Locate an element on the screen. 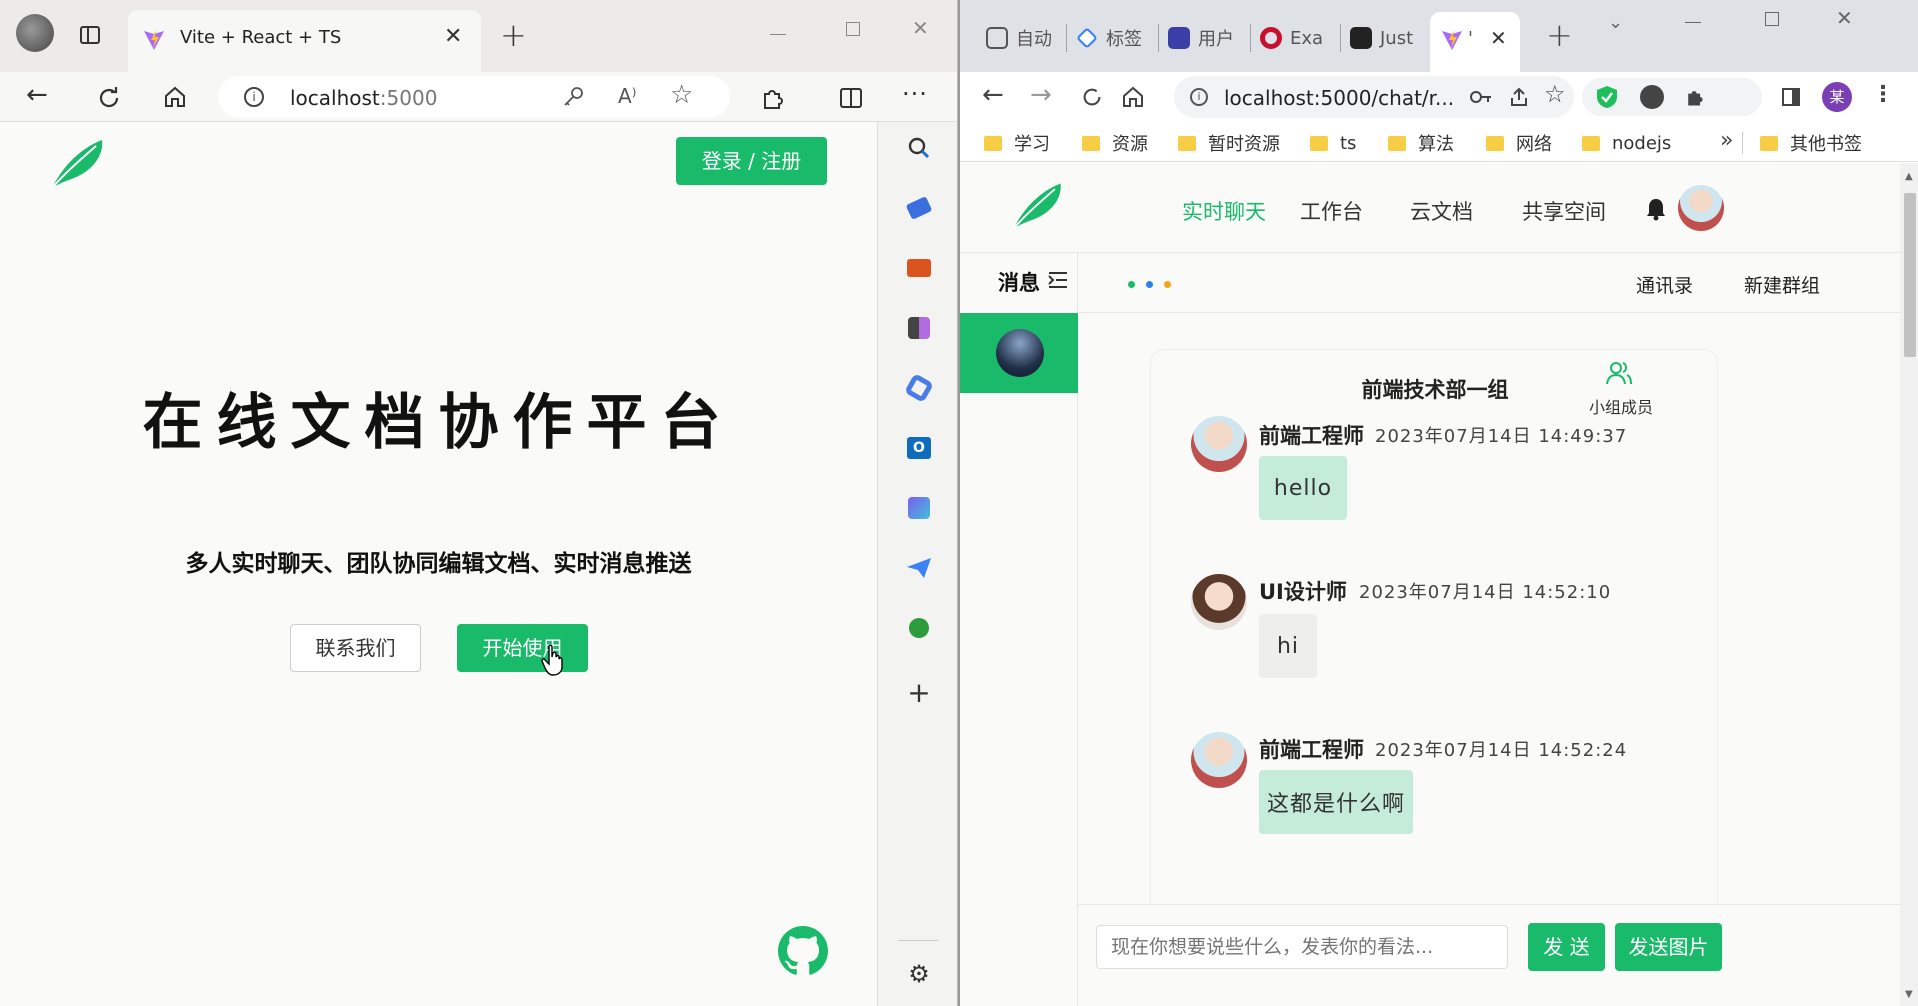 This screenshot has width=1918, height=1006. more-menu-icon: ··· is located at coordinates (915, 94).